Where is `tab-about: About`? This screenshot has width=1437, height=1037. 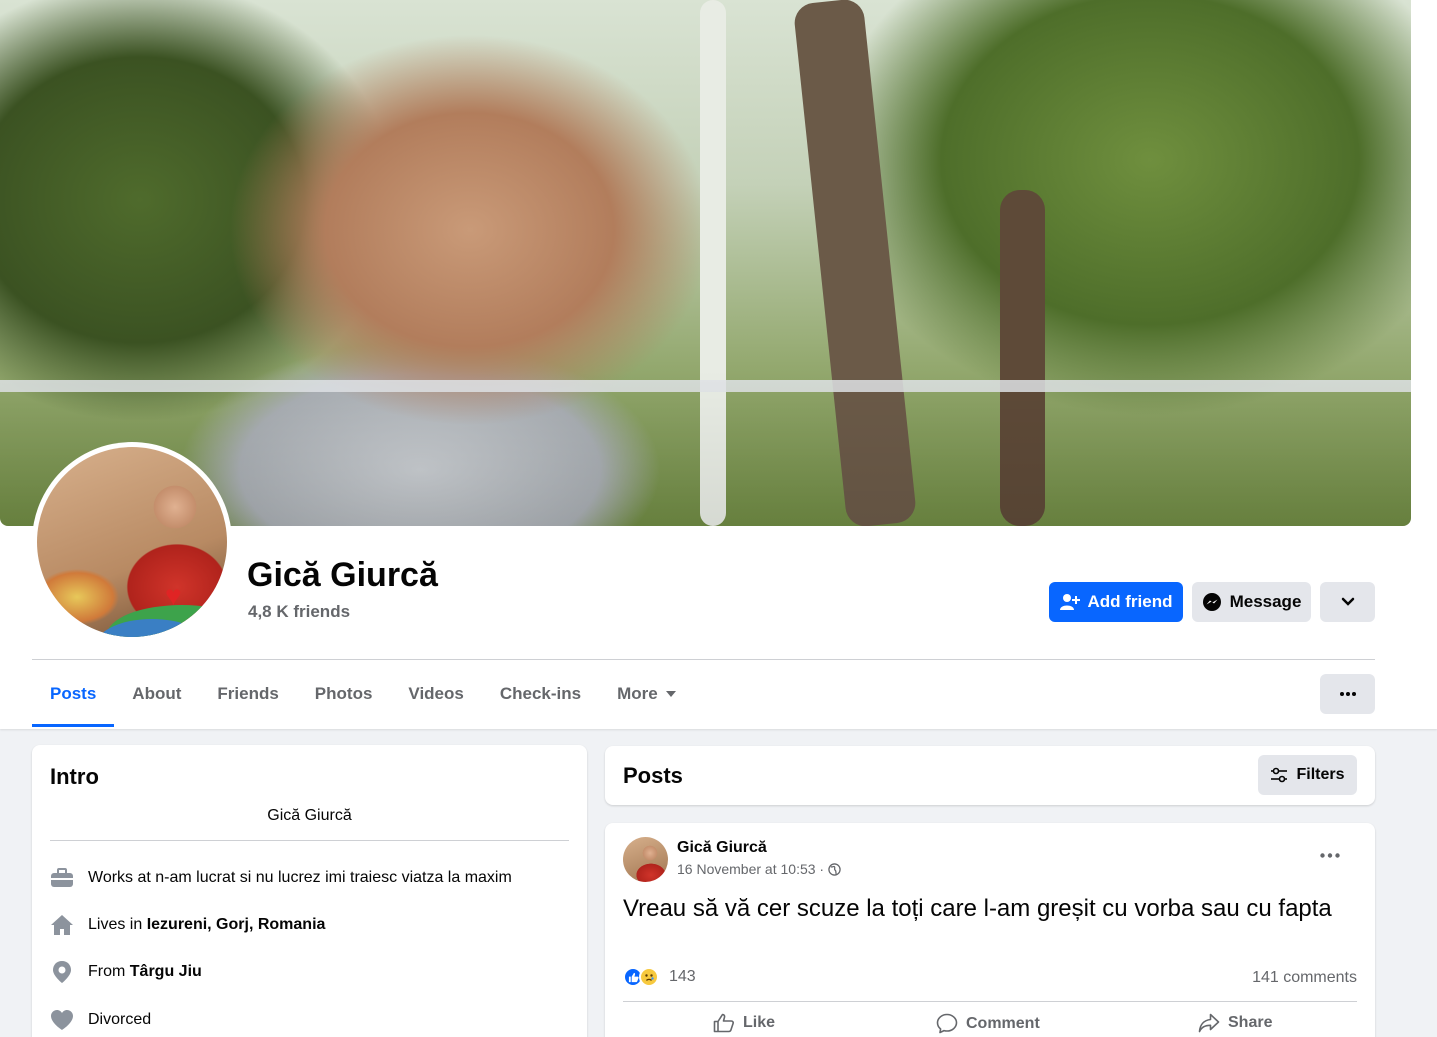
tab-about: About is located at coordinates (156, 694).